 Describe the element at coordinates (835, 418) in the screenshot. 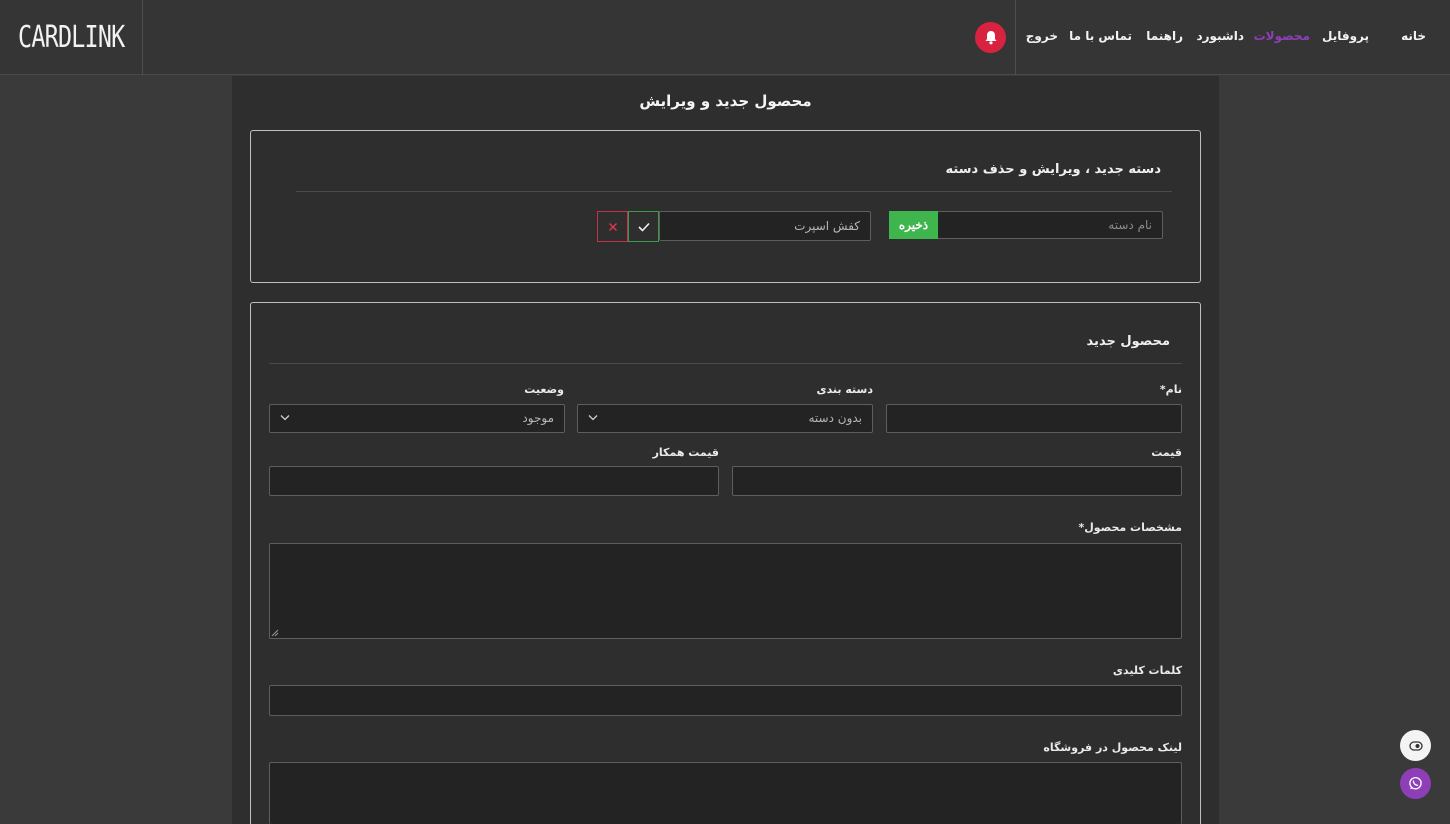

I see `category-select-value: بدون دسته` at that location.